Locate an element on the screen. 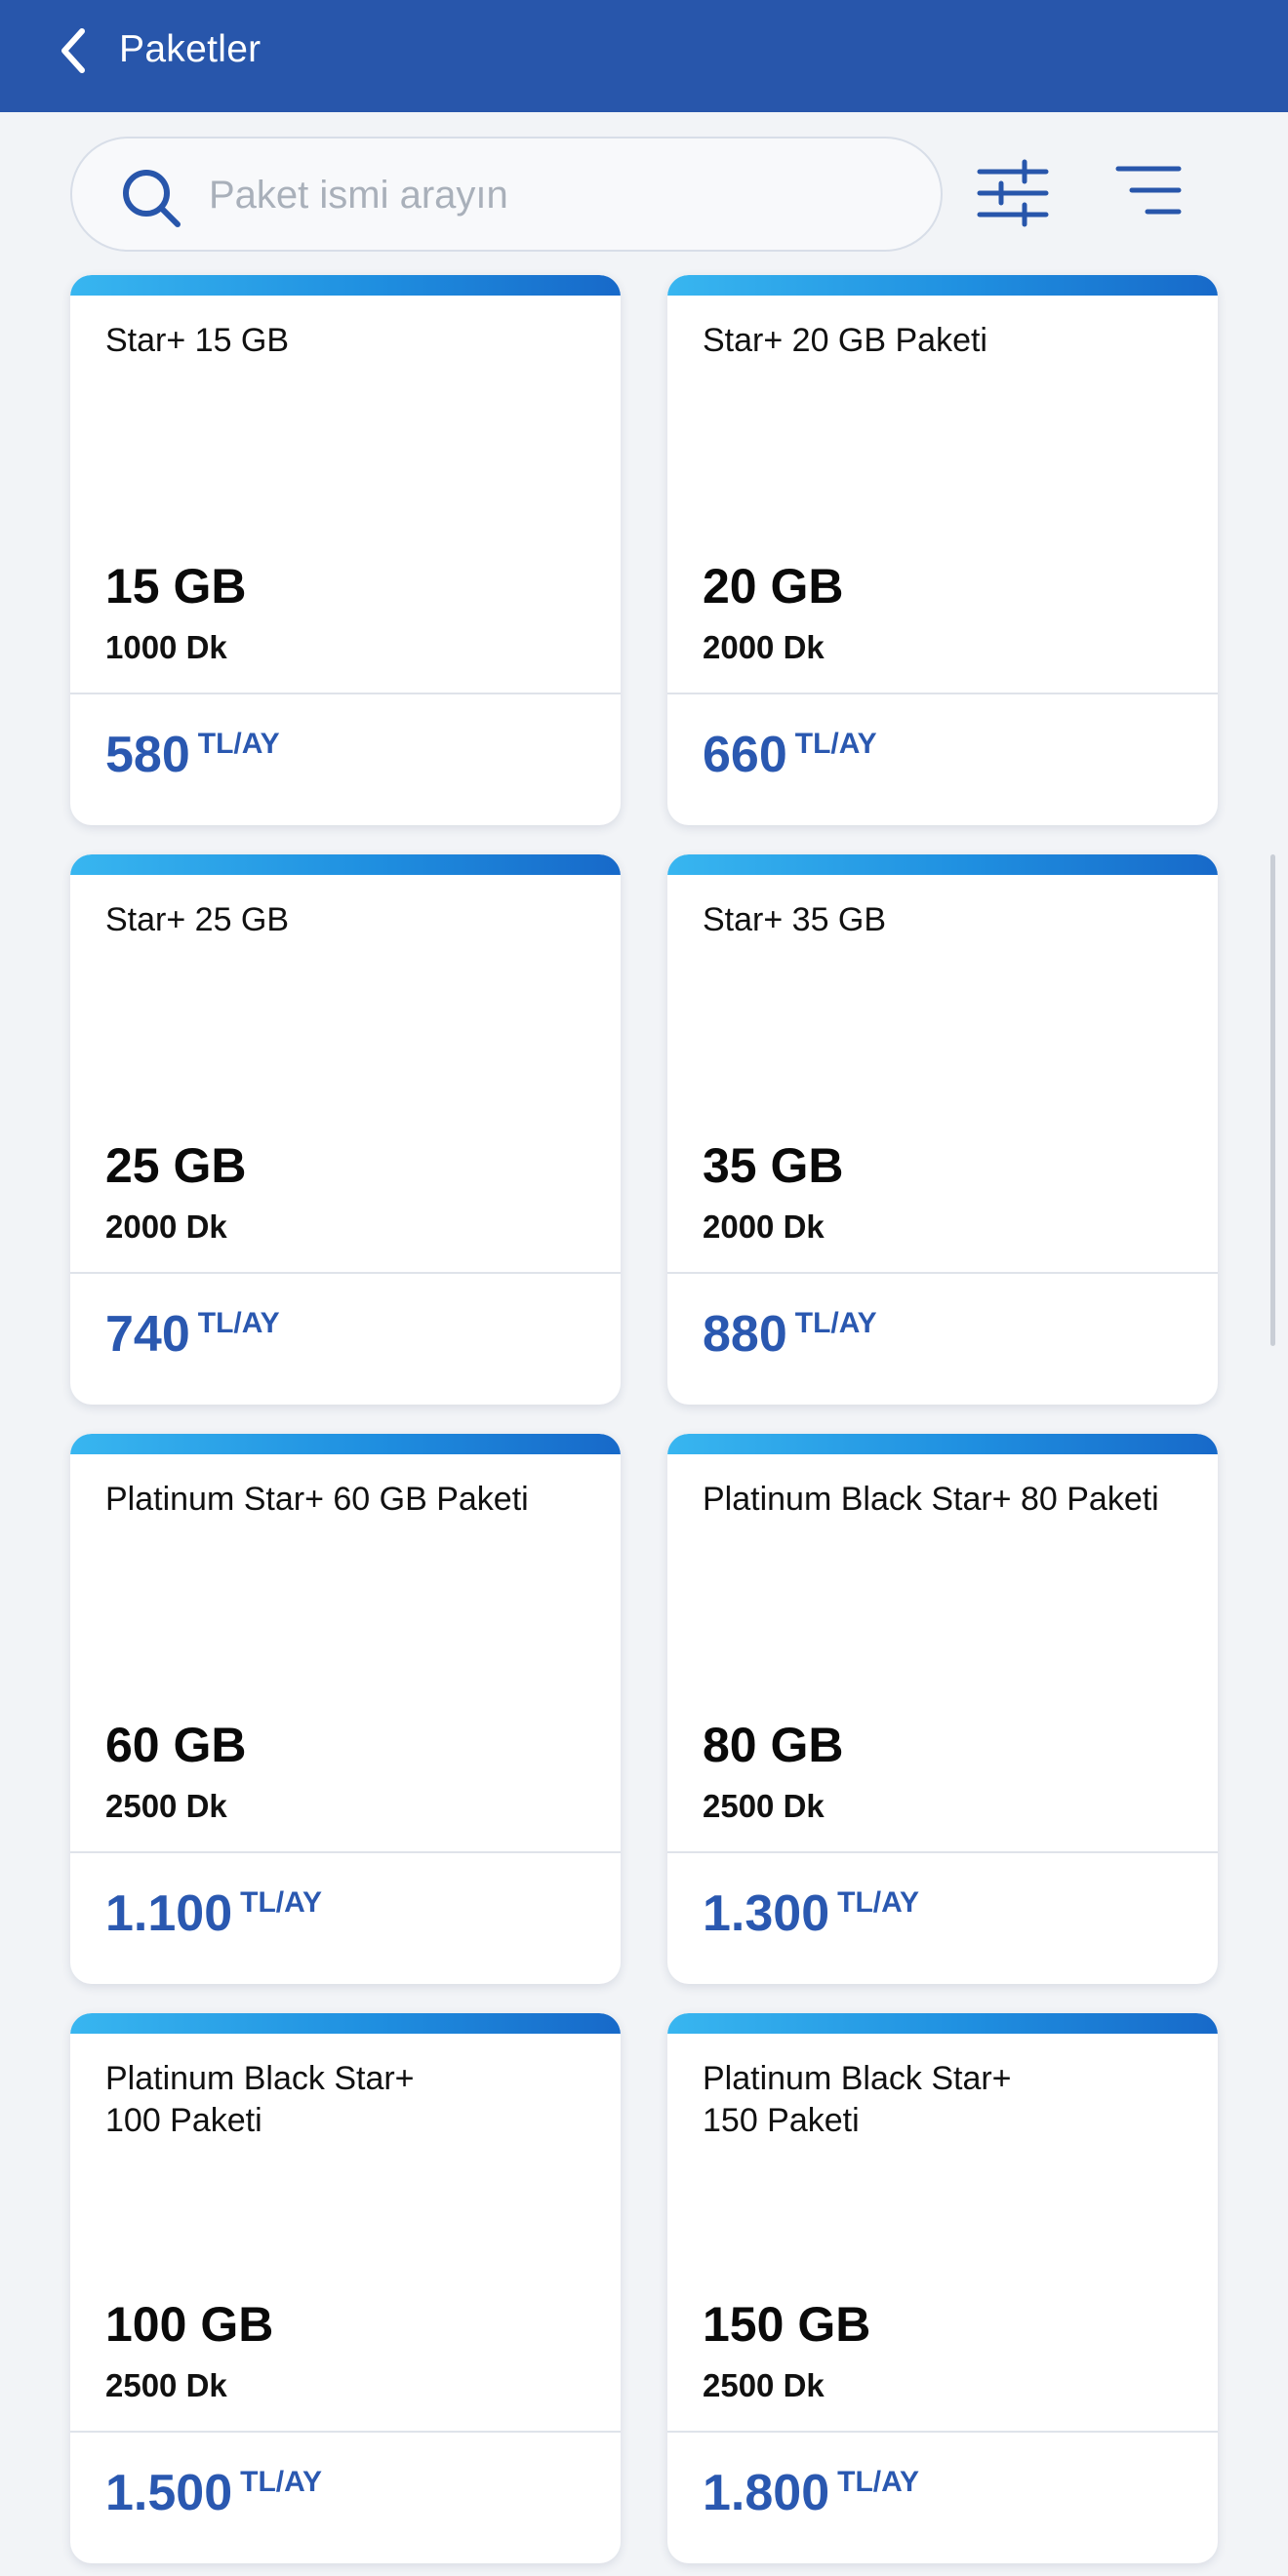 Image resolution: width=1288 pixels, height=2576 pixels. package-name: Star+ 35 GB is located at coordinates (795, 919).